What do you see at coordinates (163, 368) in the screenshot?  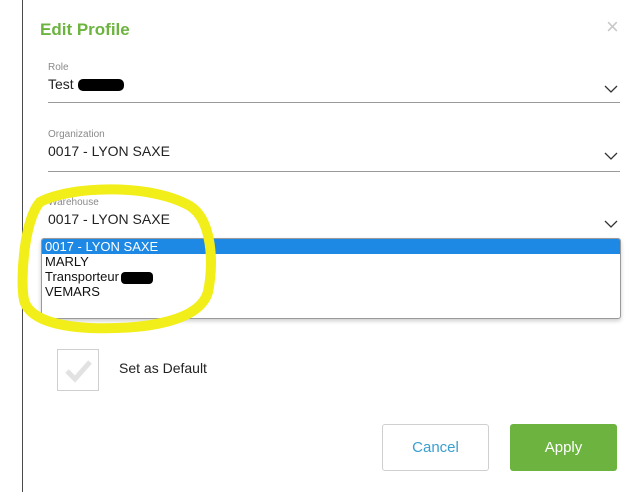 I see `default-checkbox-label: Set as Default` at bounding box center [163, 368].